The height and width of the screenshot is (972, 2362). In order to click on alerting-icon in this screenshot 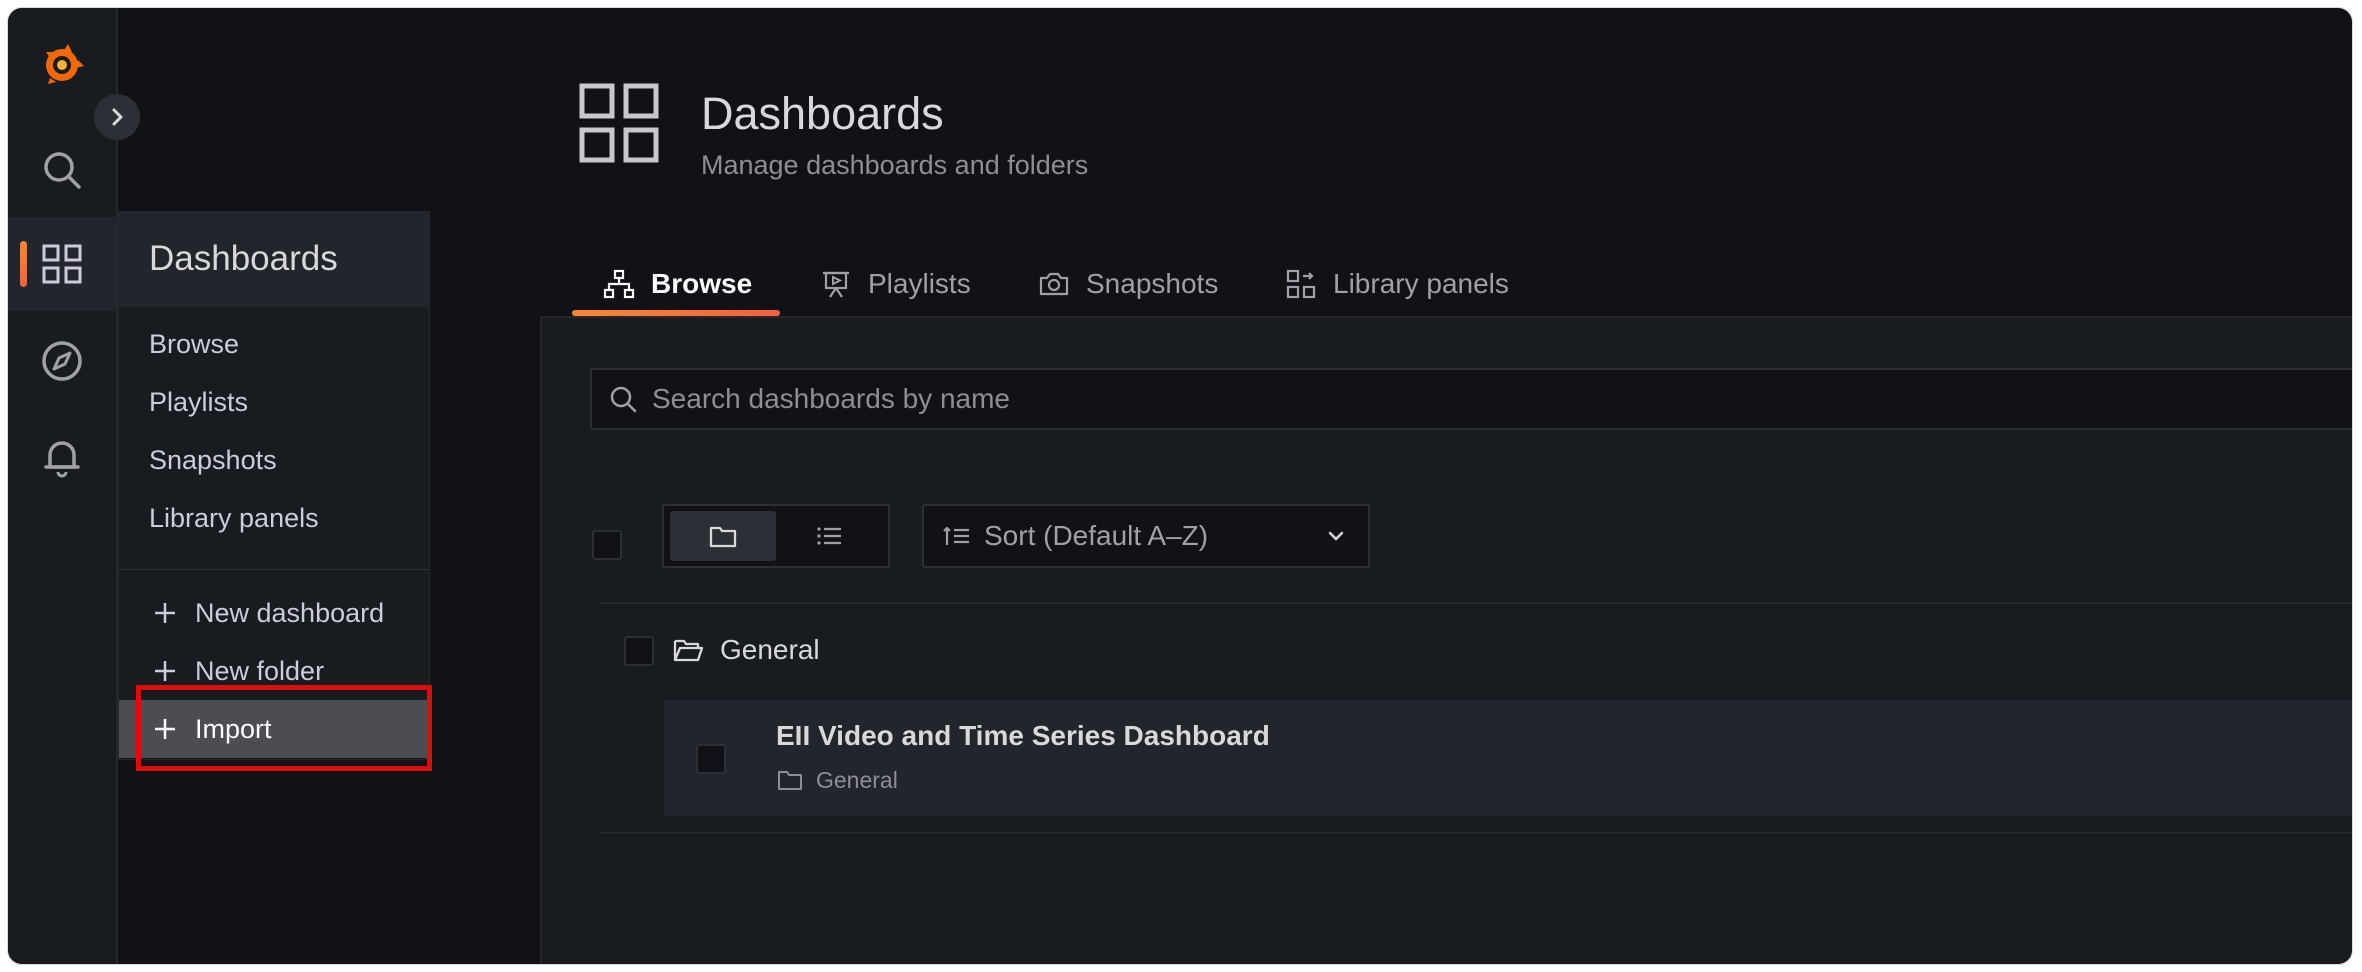, I will do `click(62, 459)`.